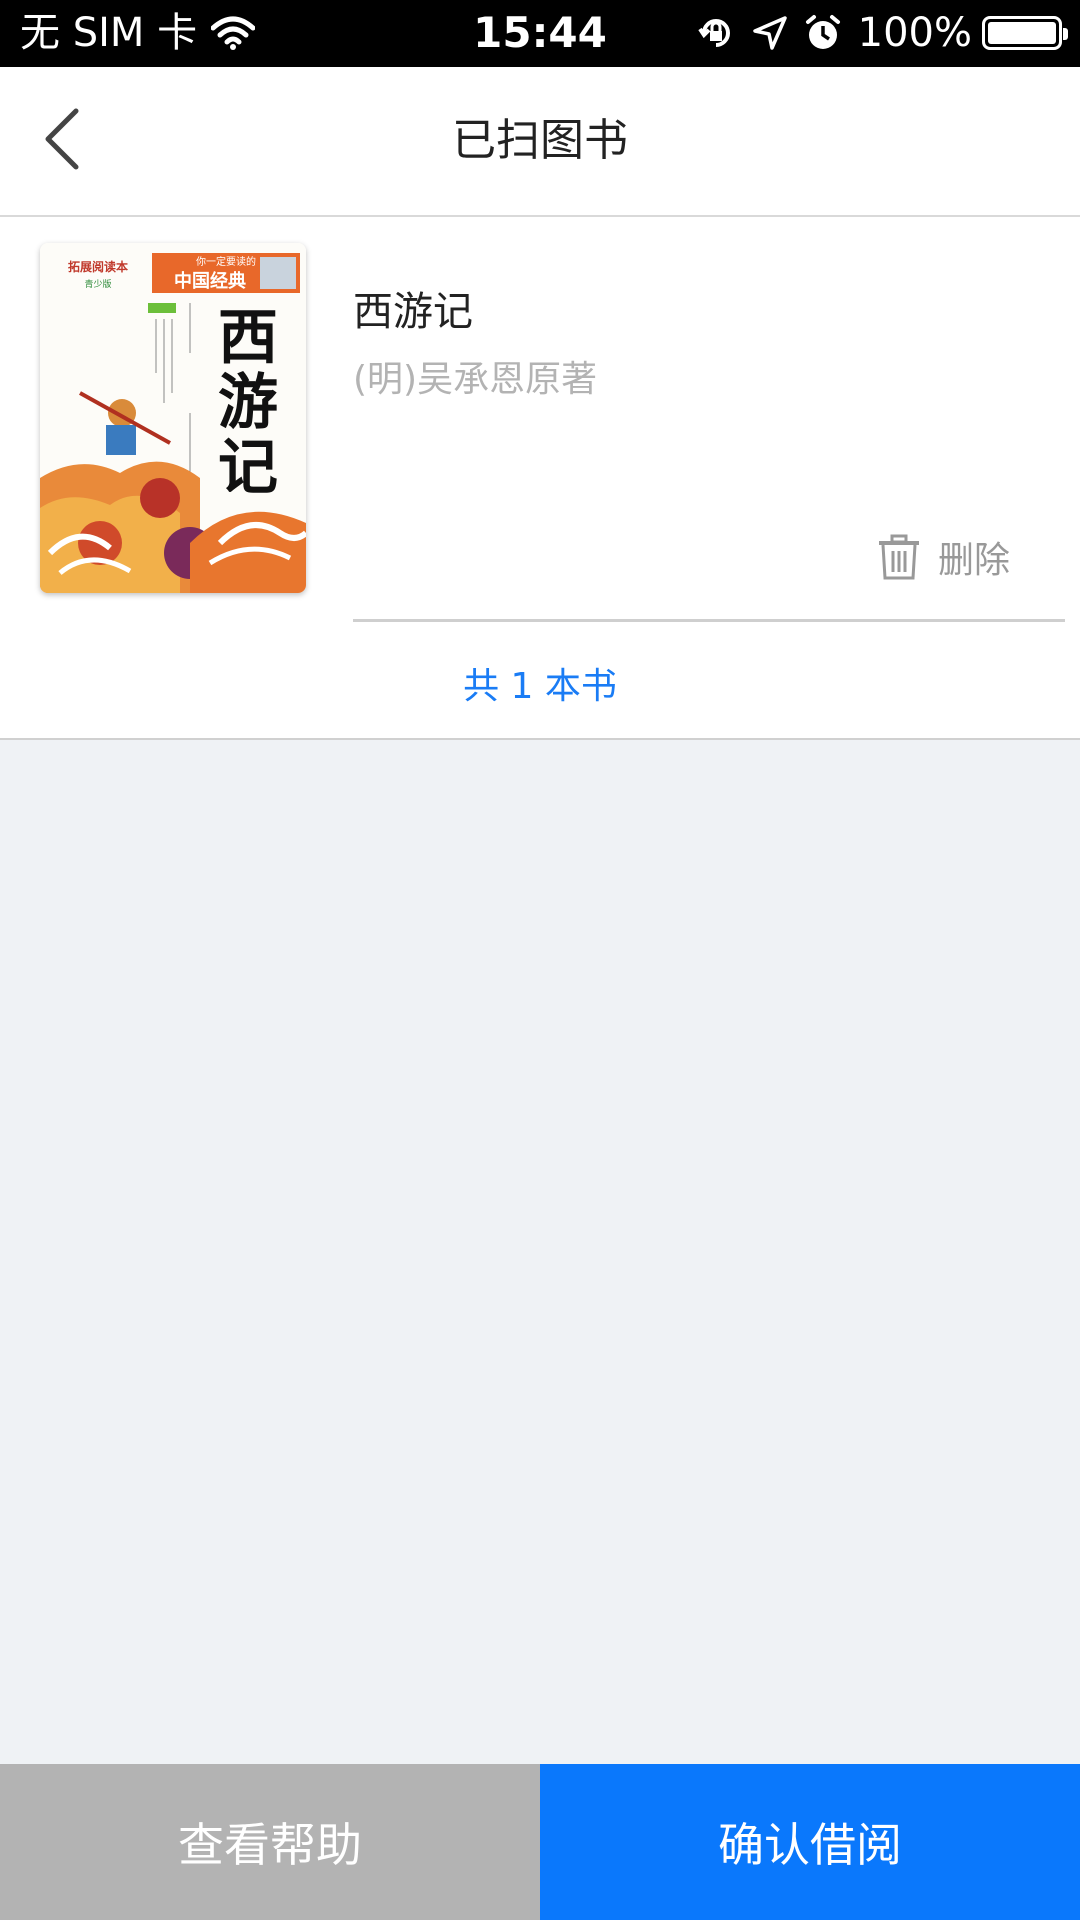  Describe the element at coordinates (540, 33) in the screenshot. I see `status-bar: 无 SIM 卡 15:44 100%` at that location.